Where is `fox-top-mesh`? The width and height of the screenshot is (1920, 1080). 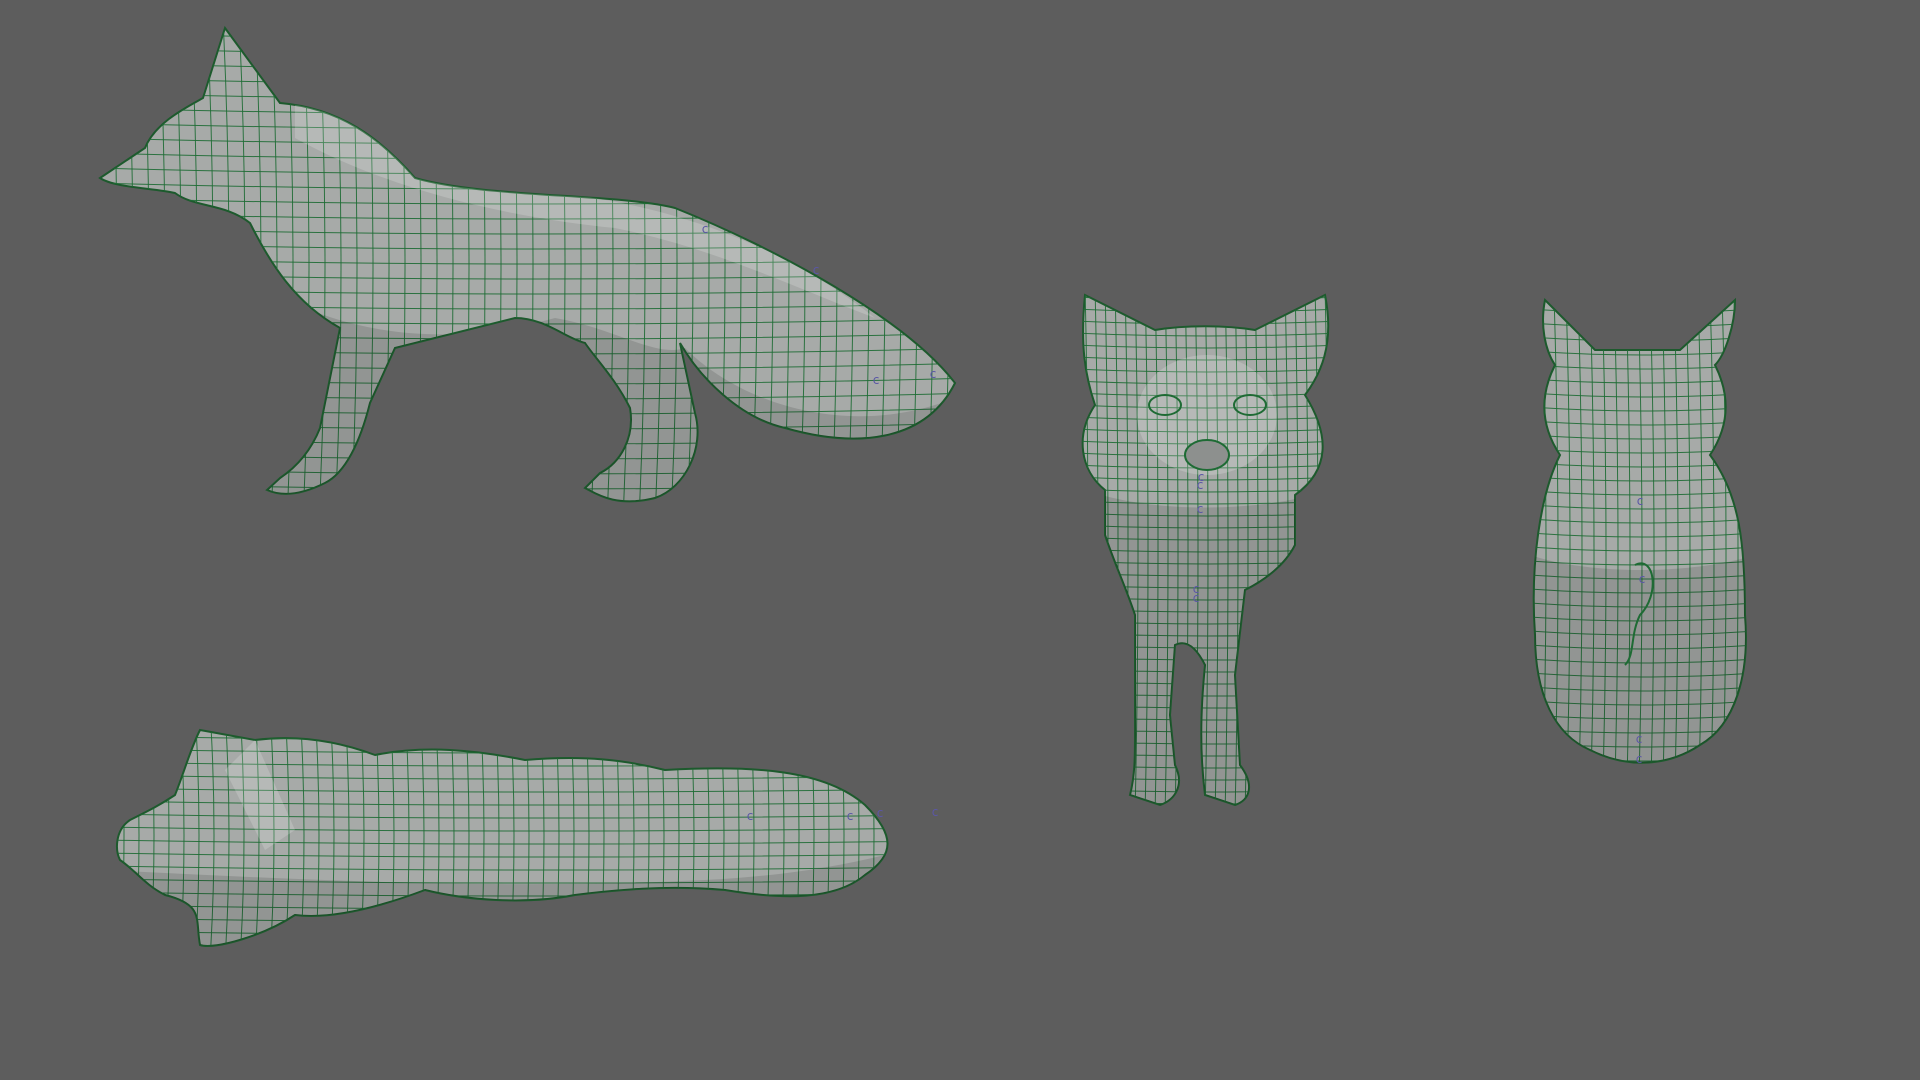
fox-top-mesh is located at coordinates (545, 835).